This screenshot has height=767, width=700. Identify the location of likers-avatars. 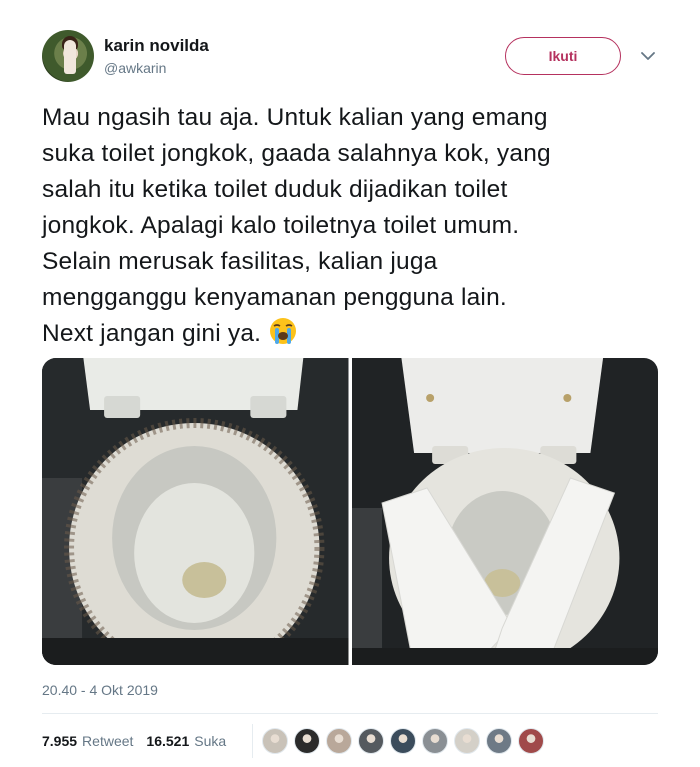
(403, 741).